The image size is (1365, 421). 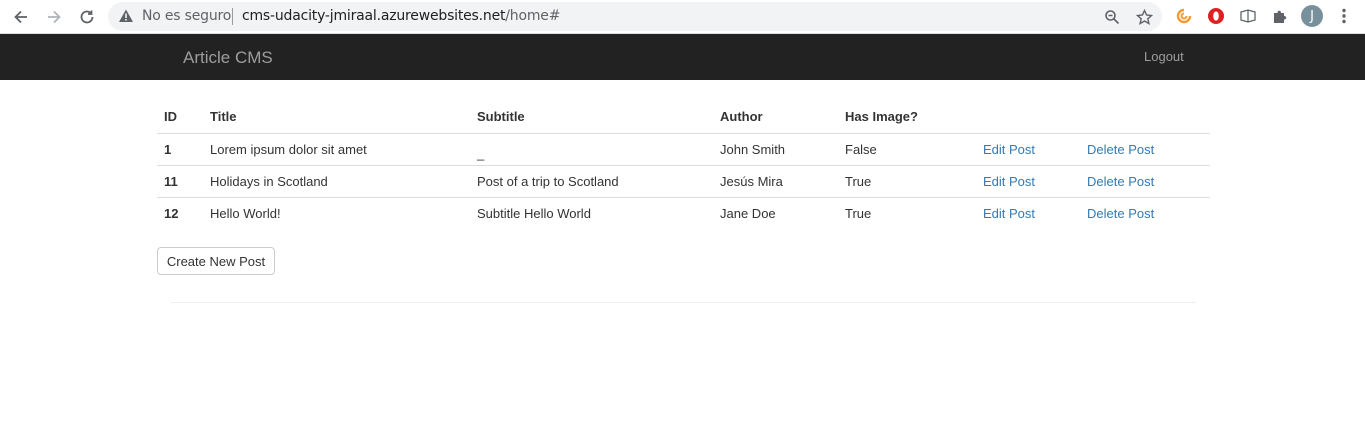 What do you see at coordinates (1280, 16) in the screenshot?
I see `extensions-puzzle-icon` at bounding box center [1280, 16].